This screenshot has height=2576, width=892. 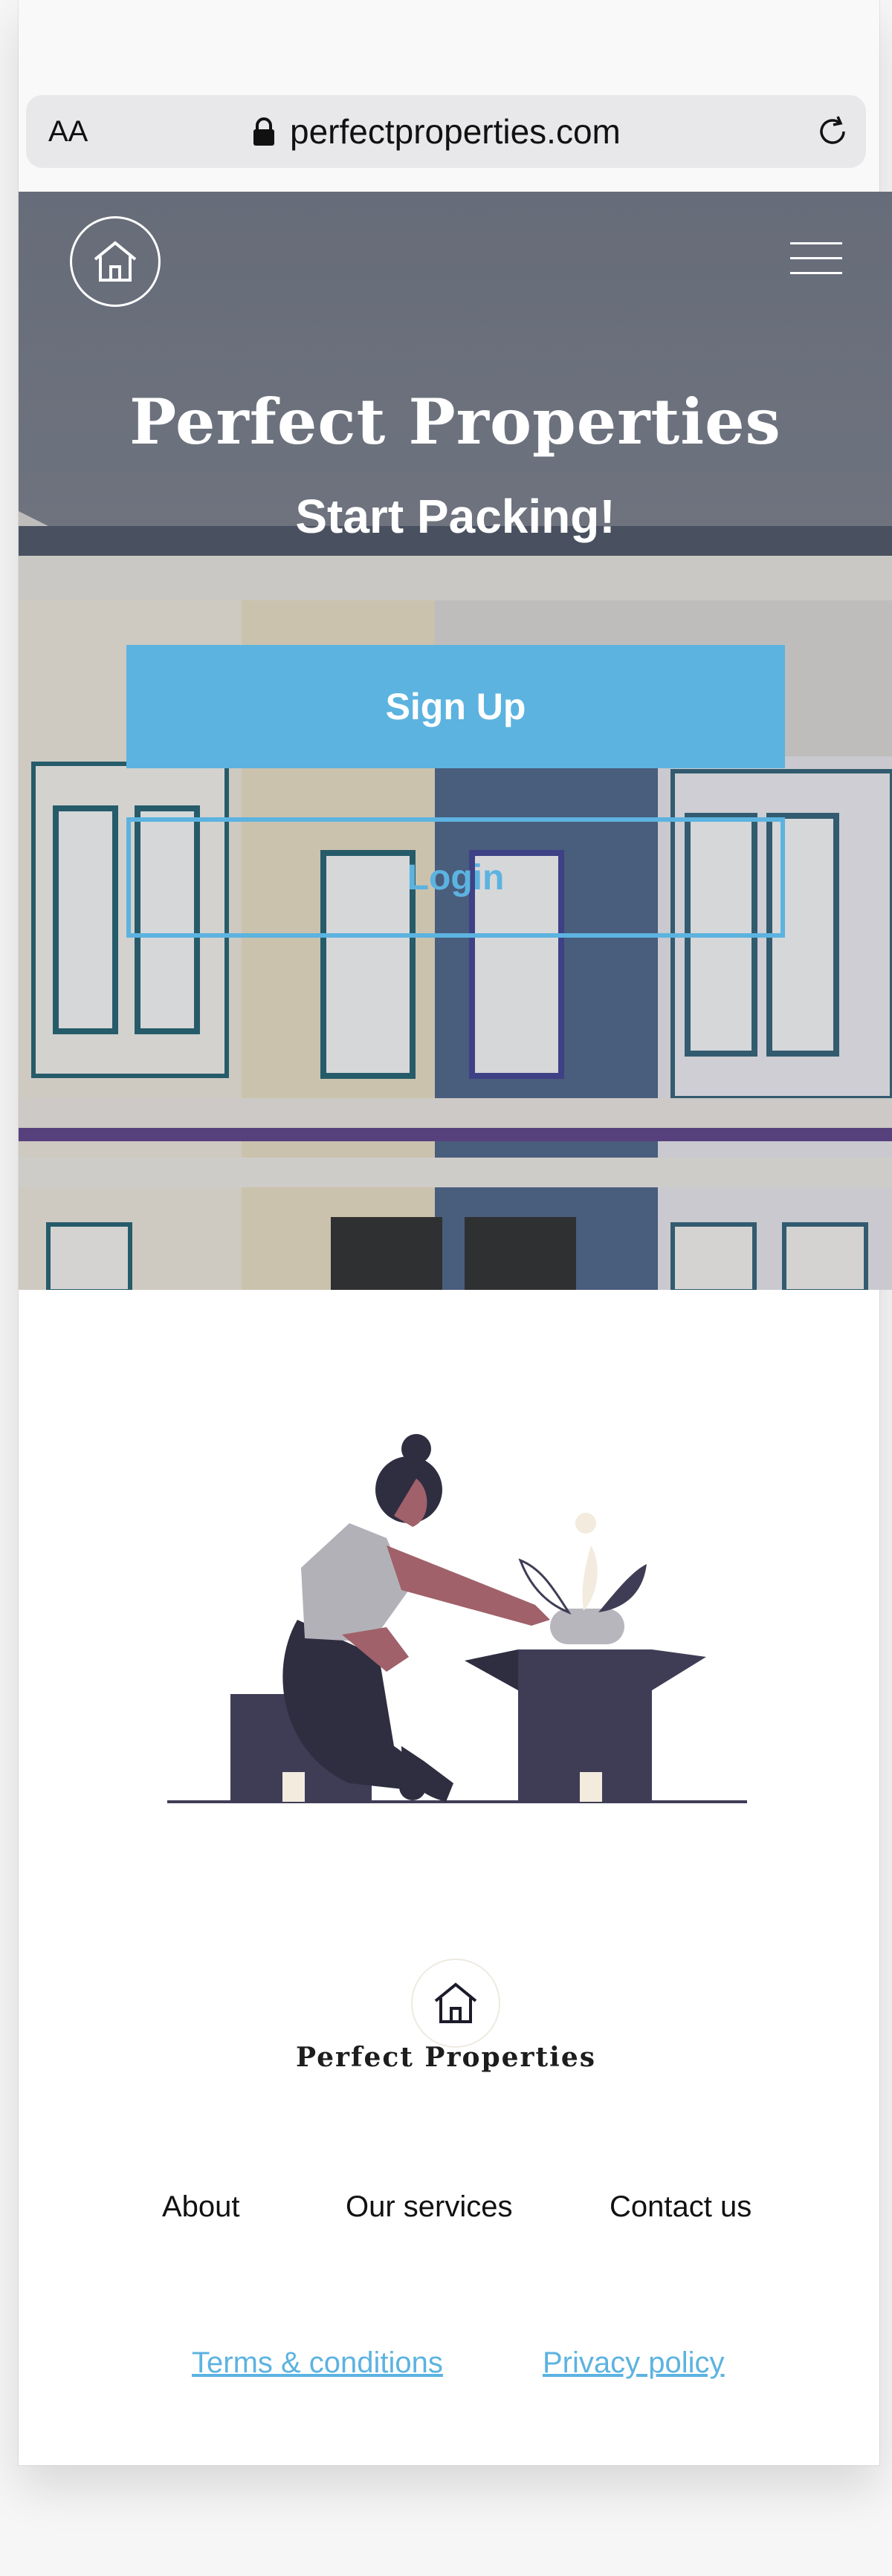 I want to click on signup-button: Sign Up, so click(x=455, y=706).